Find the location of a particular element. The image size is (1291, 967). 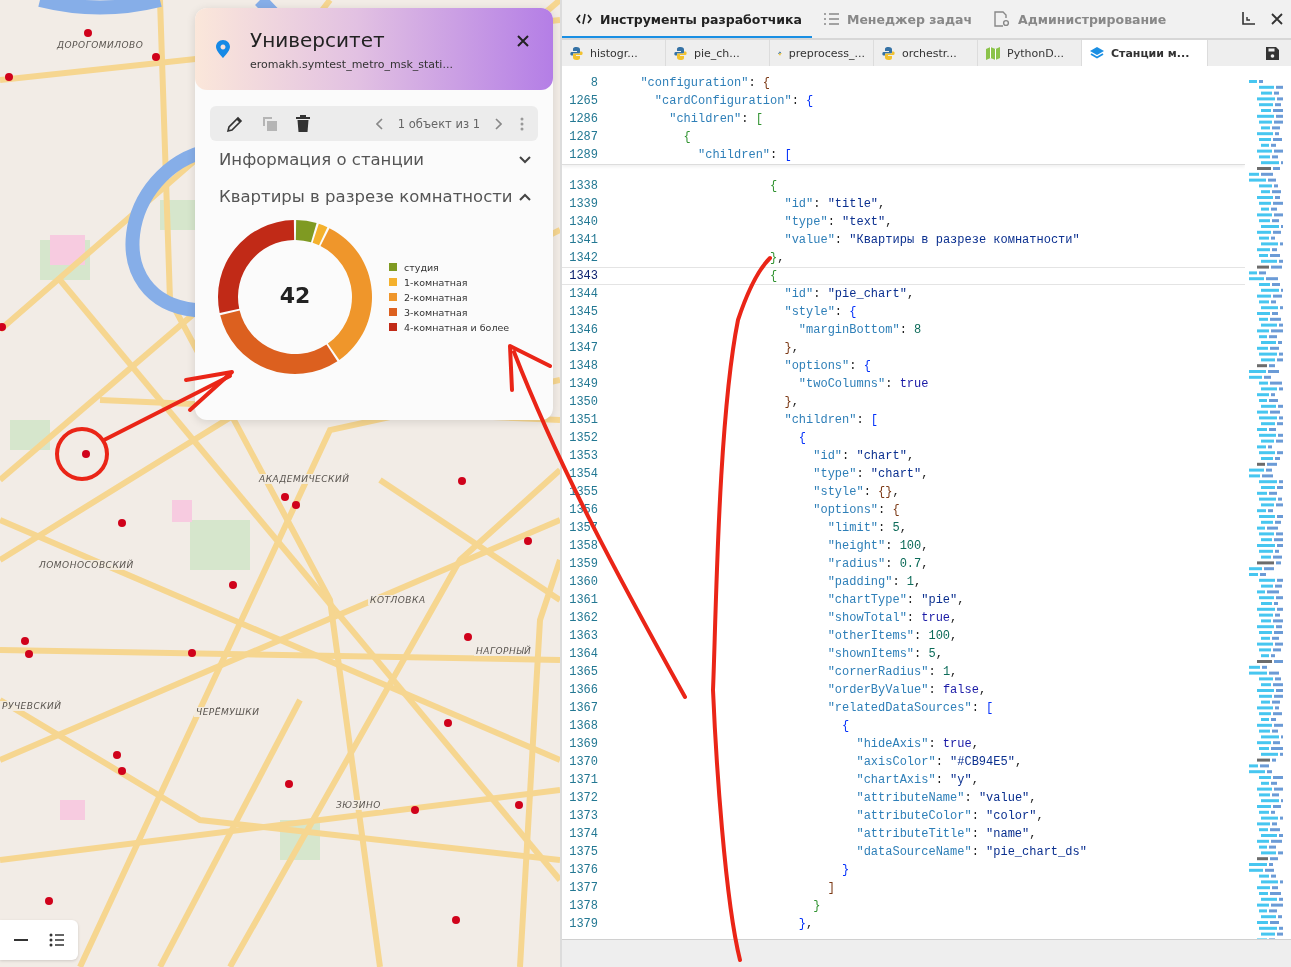

code-line: "id": "title", is located at coordinates (756, 204).